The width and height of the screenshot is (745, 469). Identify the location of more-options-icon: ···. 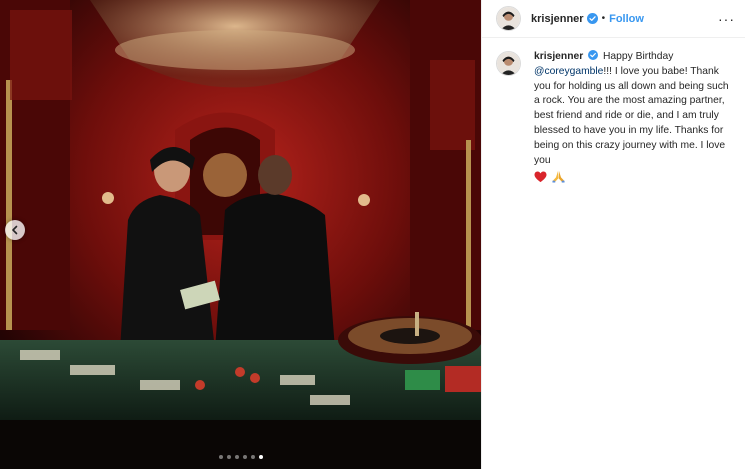
(726, 19).